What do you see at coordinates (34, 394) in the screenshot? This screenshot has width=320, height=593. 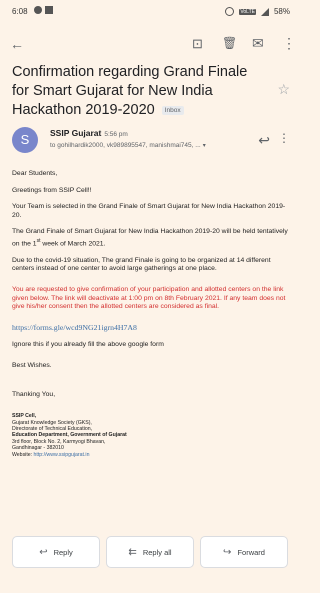 I see `thanking: Thanking You,` at bounding box center [34, 394].